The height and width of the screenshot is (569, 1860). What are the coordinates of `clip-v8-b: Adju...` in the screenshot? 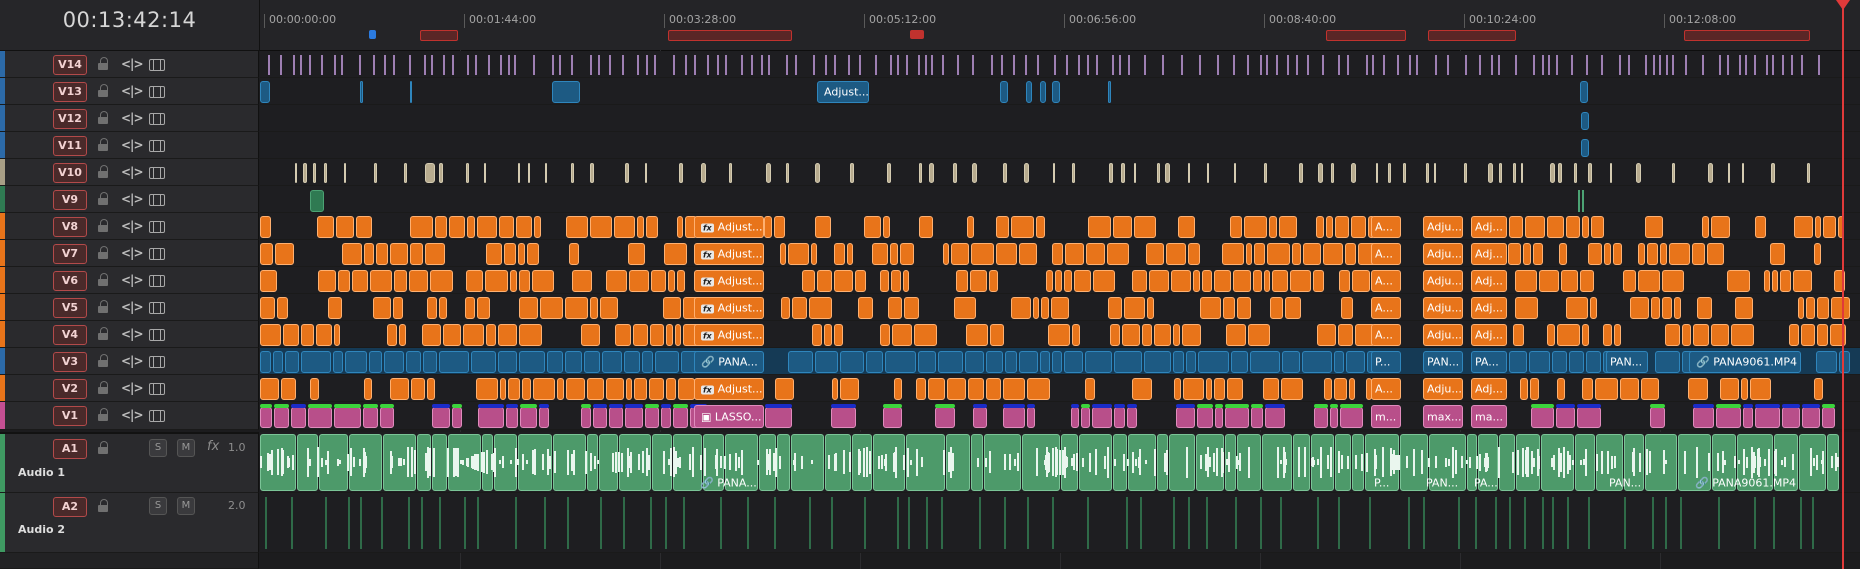 It's located at (1443, 227).